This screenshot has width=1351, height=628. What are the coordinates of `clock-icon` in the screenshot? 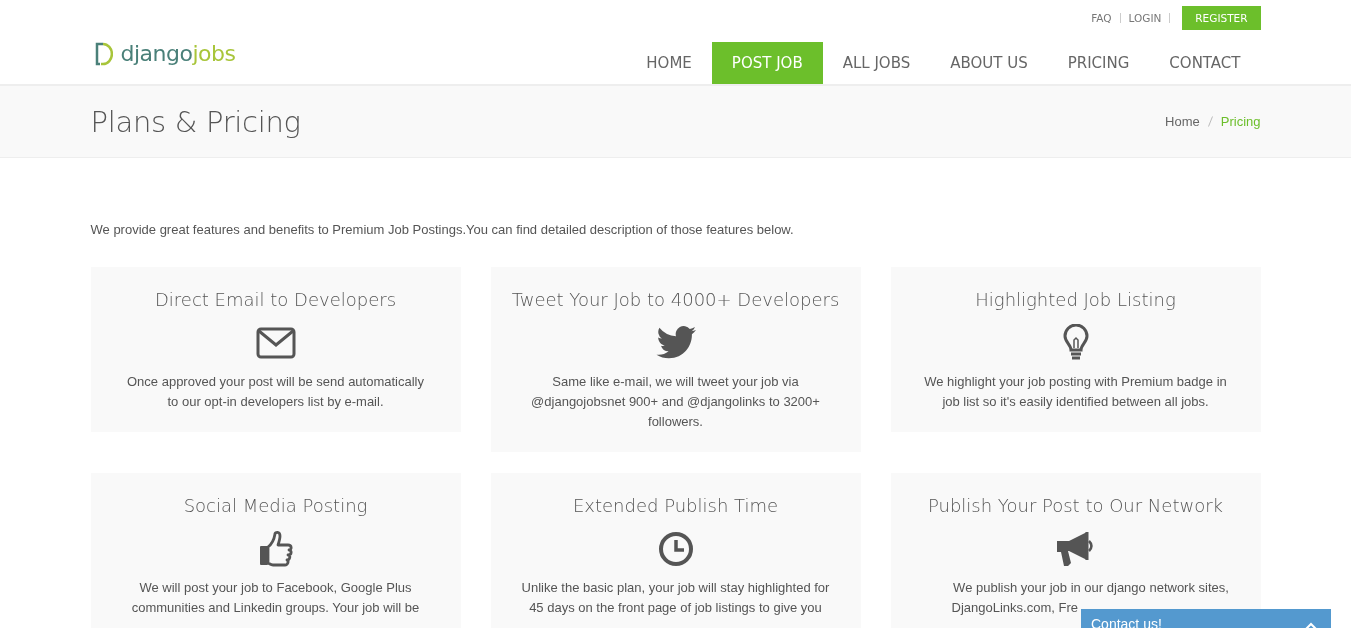 It's located at (675, 549).